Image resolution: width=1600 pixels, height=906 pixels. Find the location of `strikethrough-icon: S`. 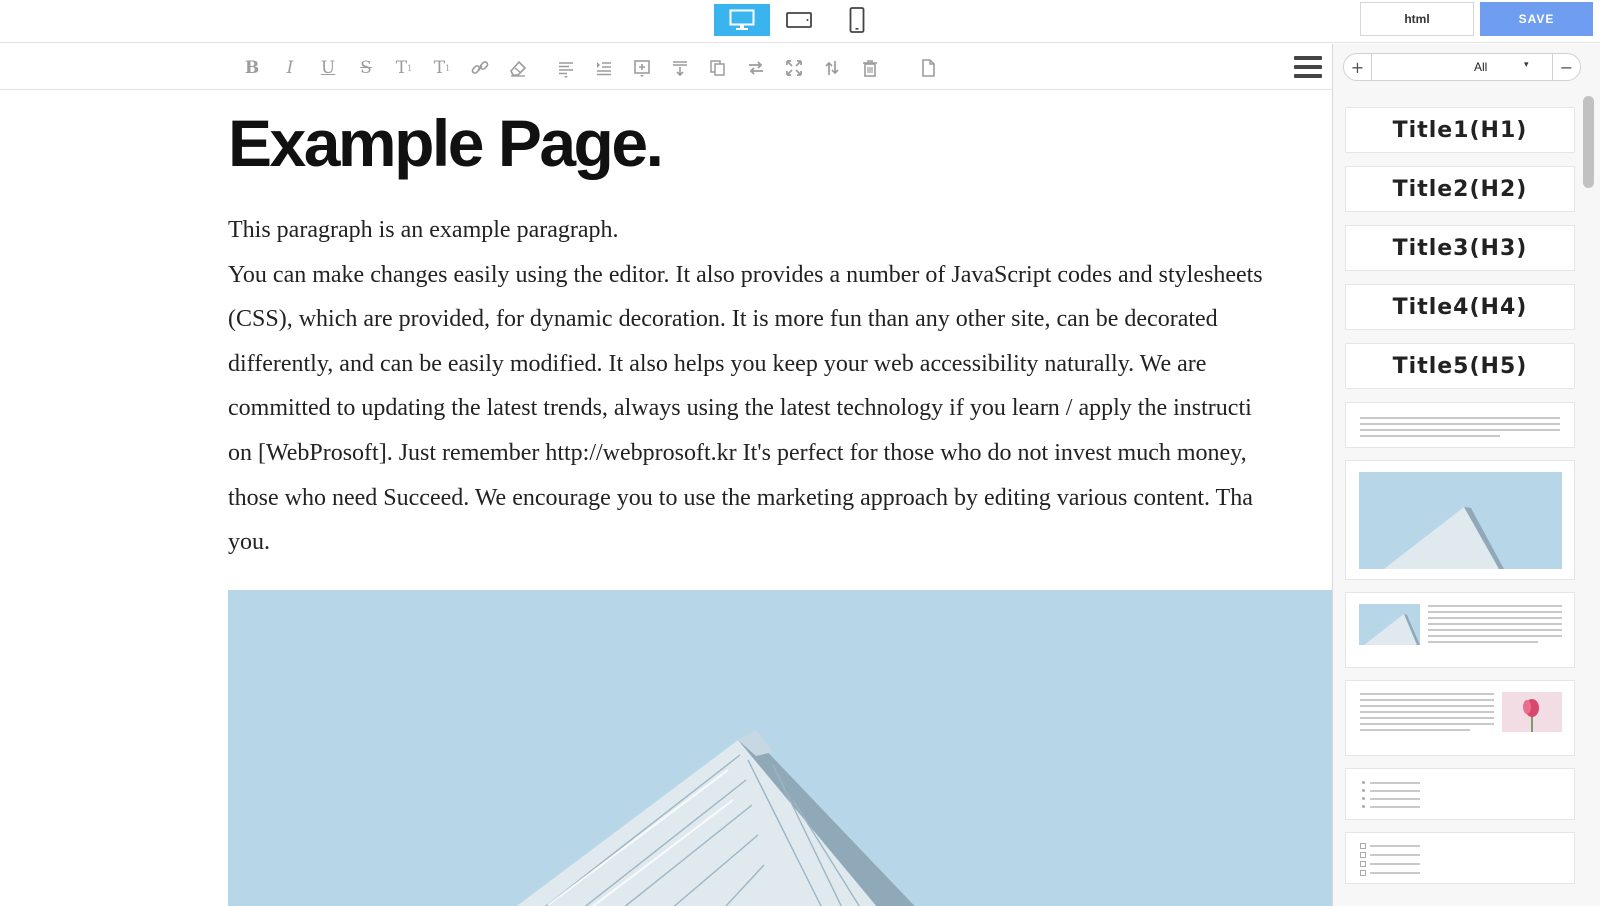

strikethrough-icon: S is located at coordinates (366, 68).